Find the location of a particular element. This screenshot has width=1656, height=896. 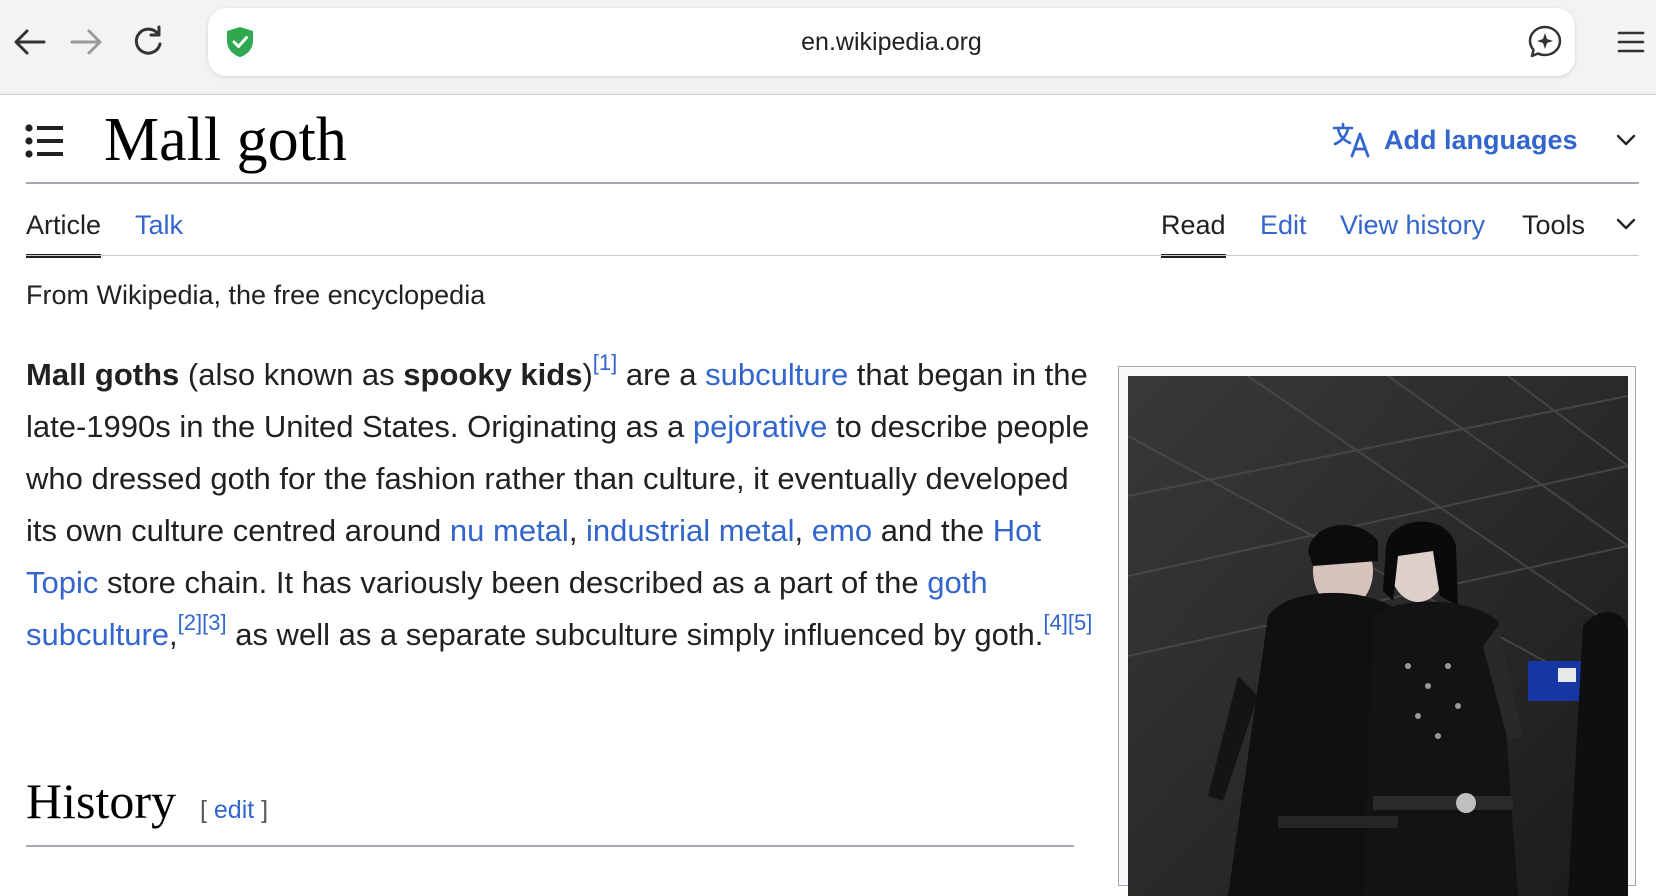

hamburger-menu-icon is located at coordinates (1631, 42).